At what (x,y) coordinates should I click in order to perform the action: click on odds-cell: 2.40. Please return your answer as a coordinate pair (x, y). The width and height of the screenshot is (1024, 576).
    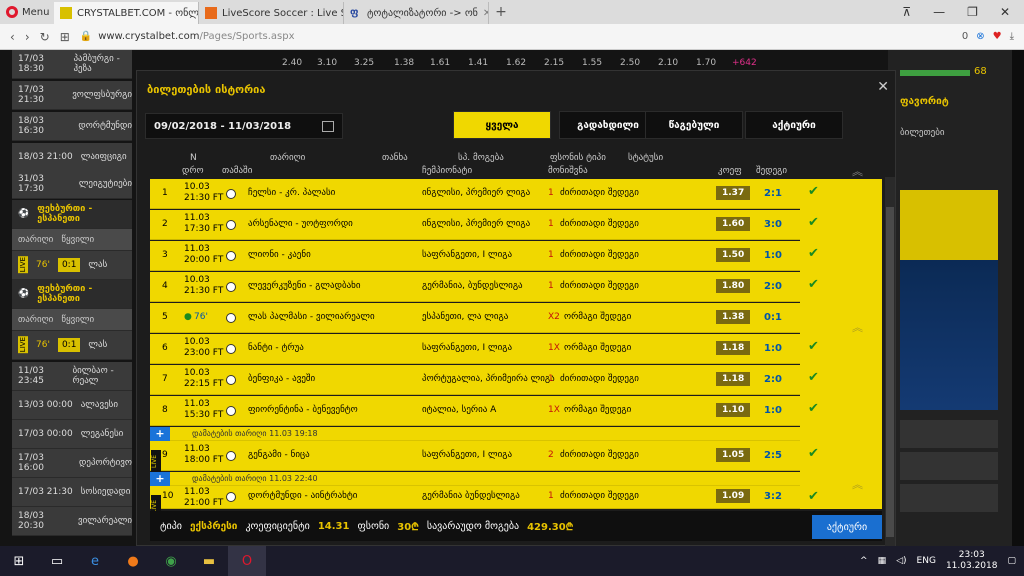
    Looking at the image, I should click on (292, 63).